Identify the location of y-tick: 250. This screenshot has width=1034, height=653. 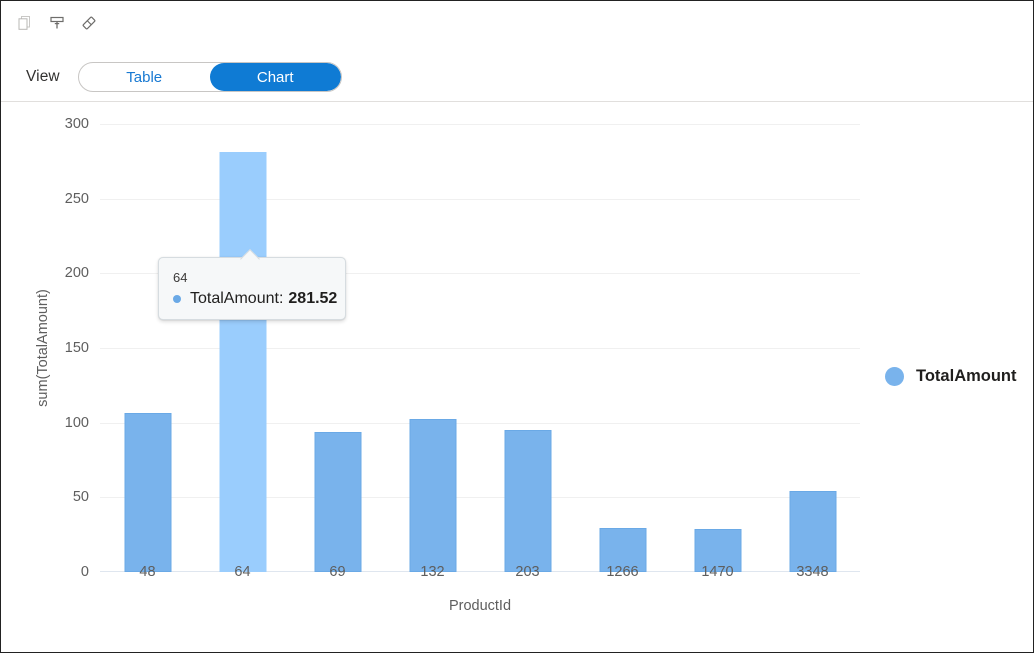
(76, 198).